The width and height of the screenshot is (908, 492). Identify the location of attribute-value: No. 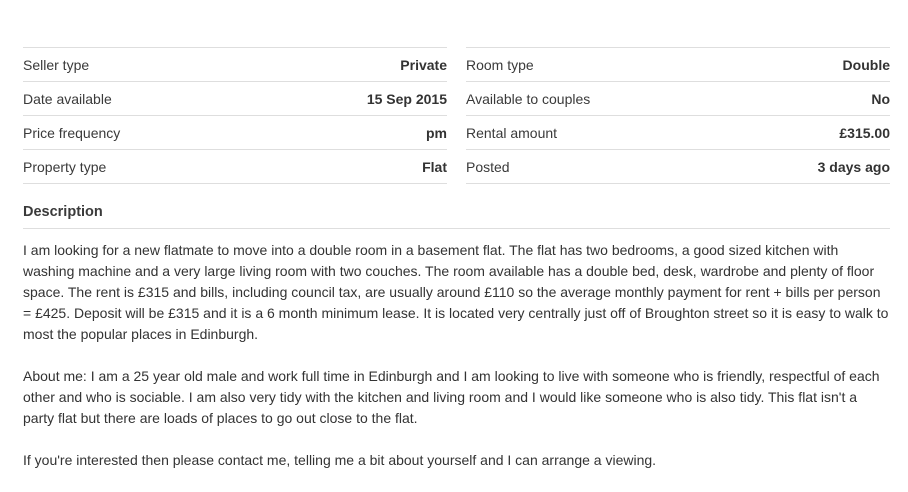
(880, 98).